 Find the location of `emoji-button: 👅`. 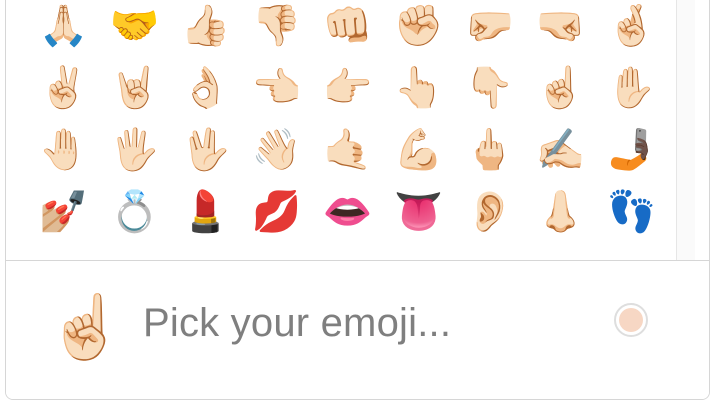

emoji-button: 👅 is located at coordinates (418, 212).